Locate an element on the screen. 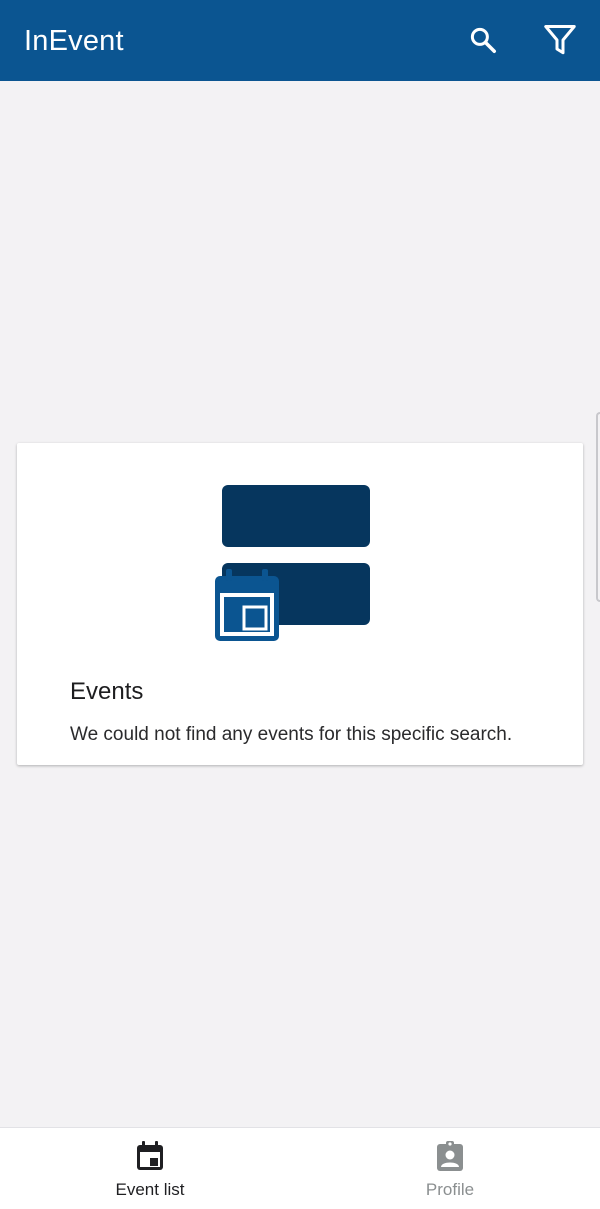  nav-item-event-list: Event list is located at coordinates (150, 1168).